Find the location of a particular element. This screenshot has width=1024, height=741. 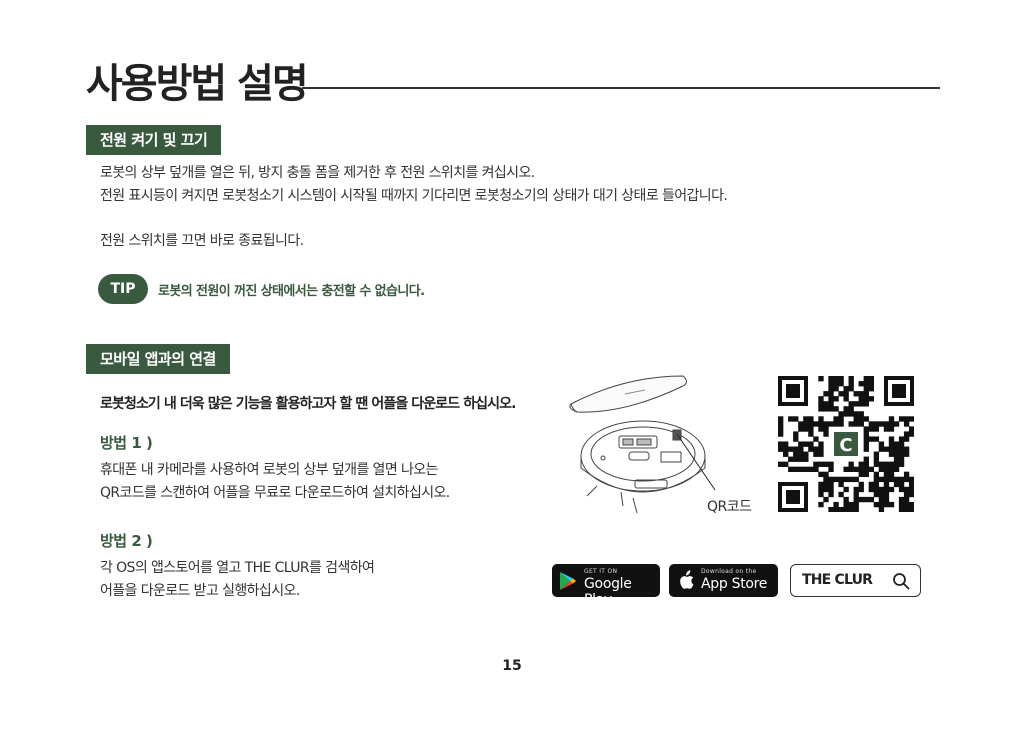

app-search-box: THE CLUR is located at coordinates (855, 580).